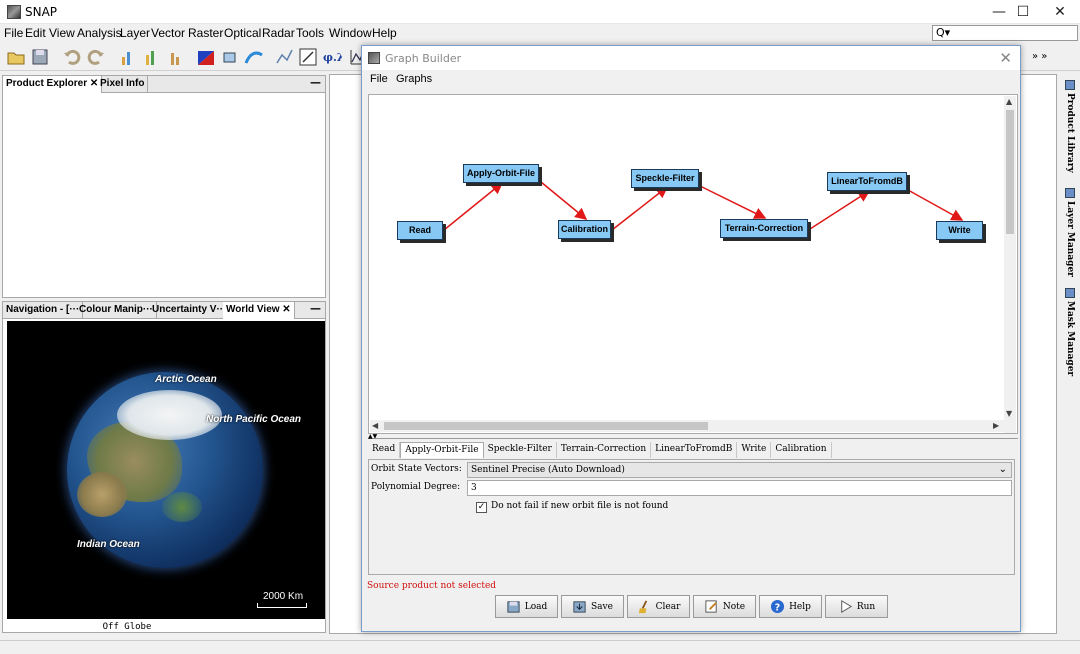 Image resolution: width=1080 pixels, height=654 pixels. Describe the element at coordinates (801, 450) in the screenshot. I see `tab-calibration: Calibration` at that location.